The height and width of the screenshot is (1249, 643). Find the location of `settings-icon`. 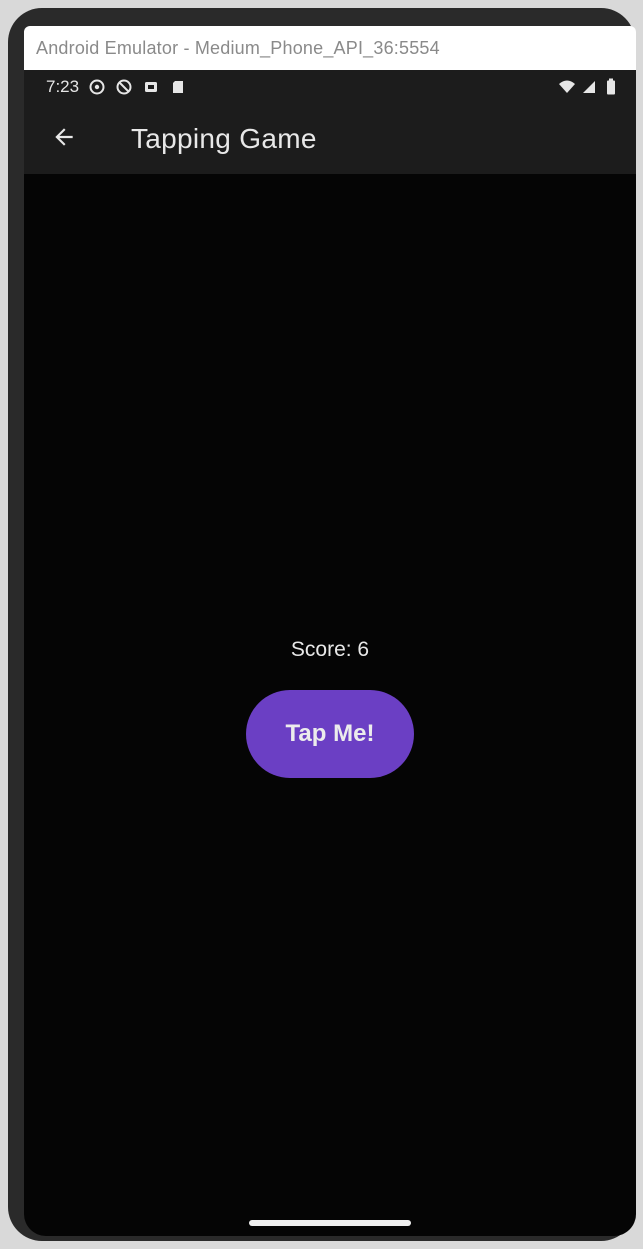

settings-icon is located at coordinates (97, 87).